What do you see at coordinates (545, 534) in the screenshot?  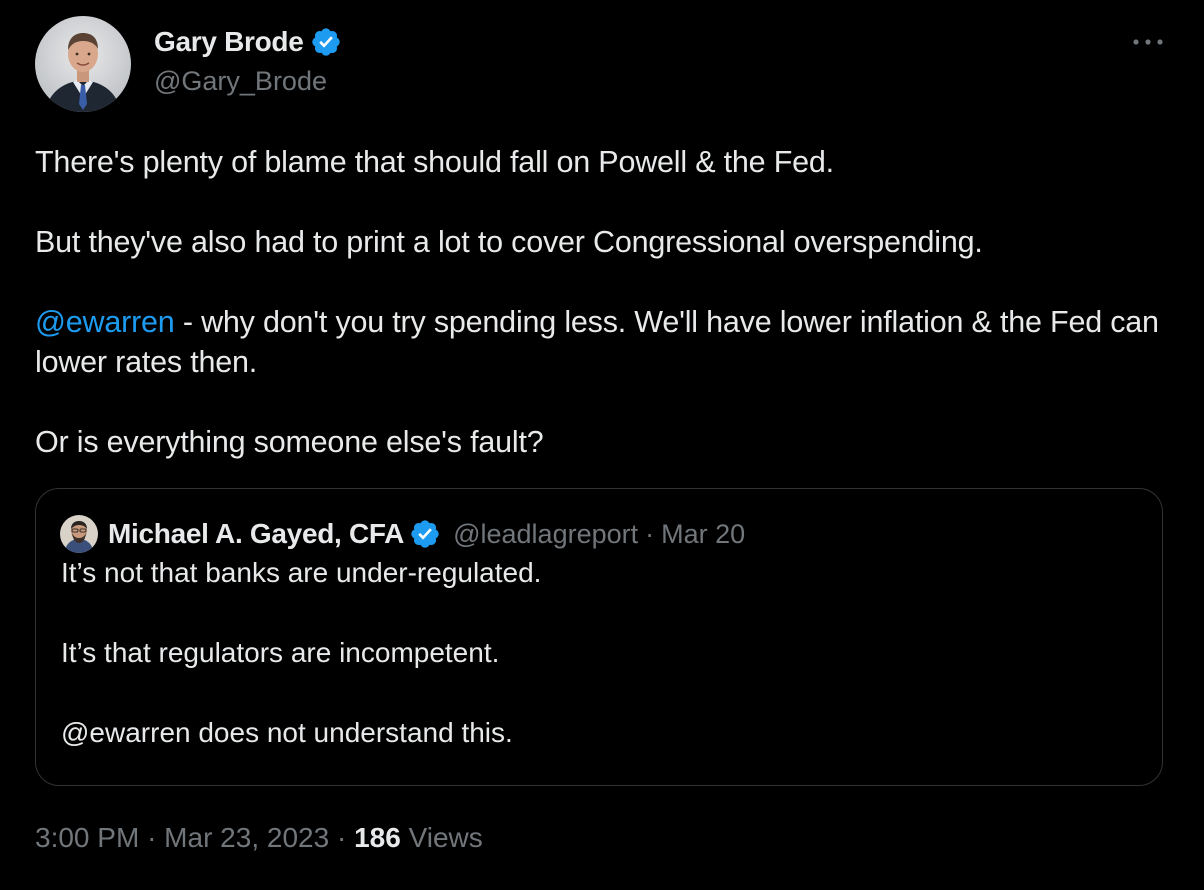 I see `quoted-author-handle: @leadlagreport` at bounding box center [545, 534].